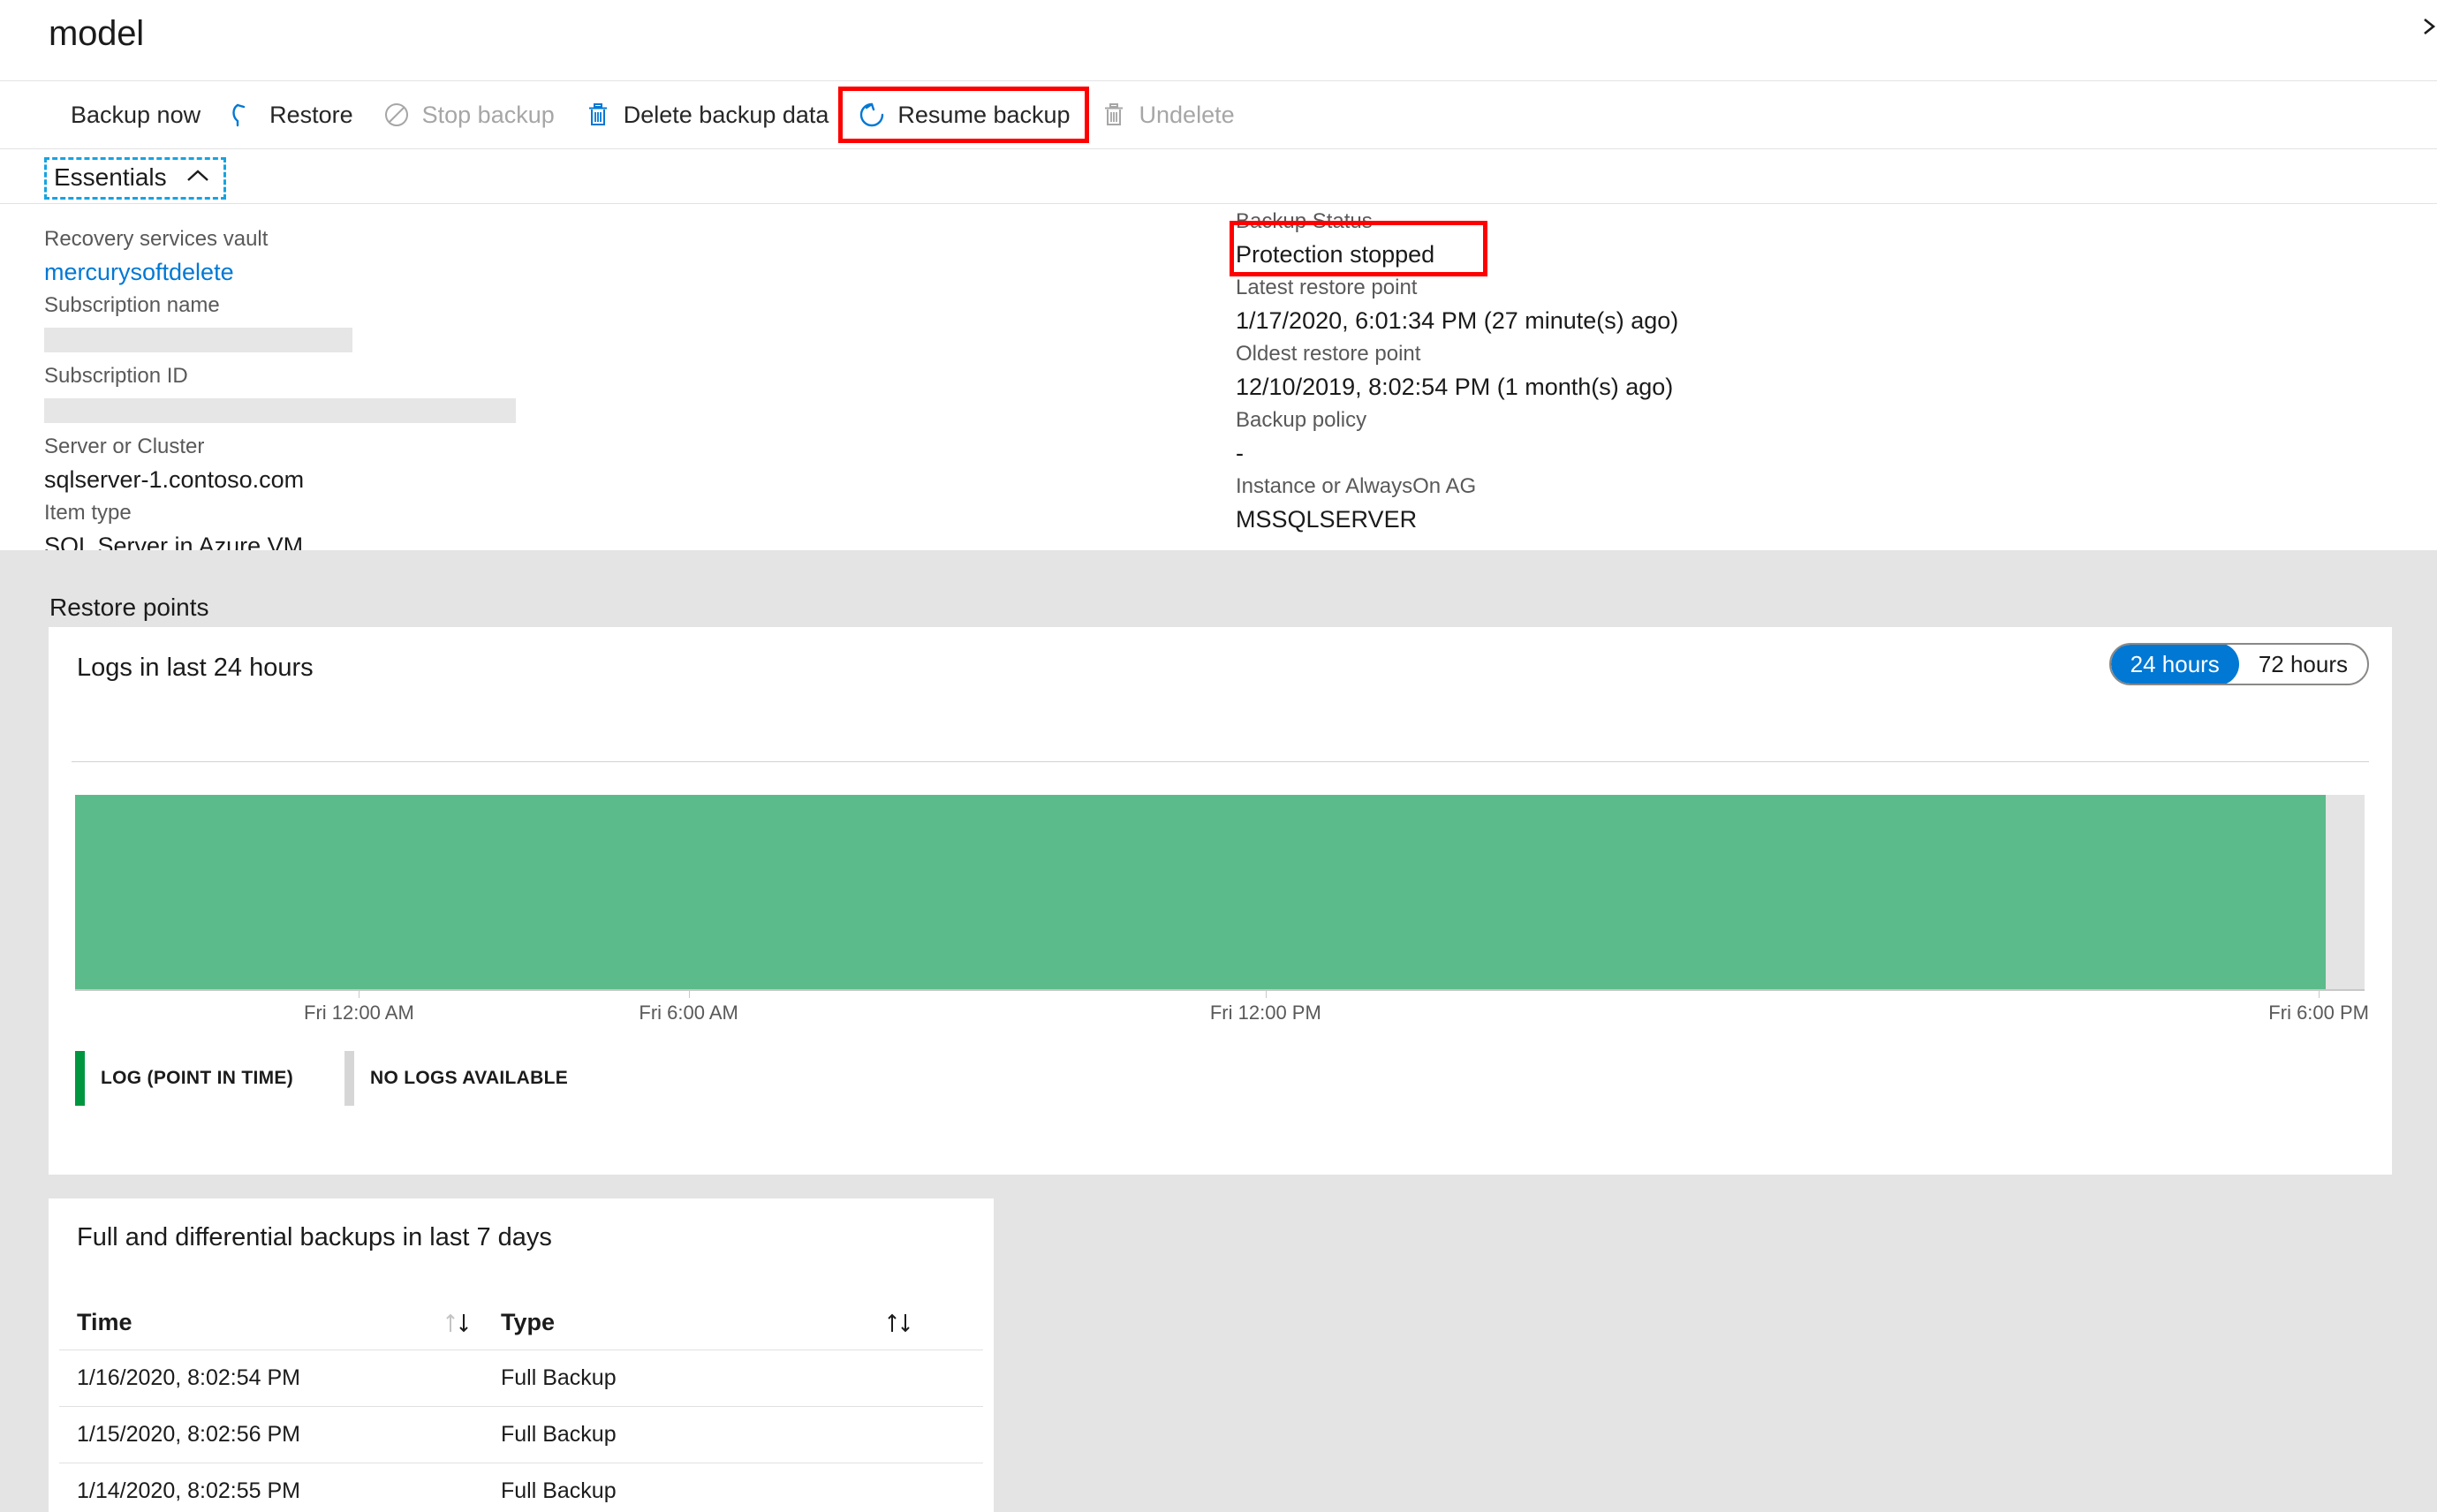 Image resolution: width=2437 pixels, height=1512 pixels. I want to click on undelete-button: Undelete, so click(1167, 115).